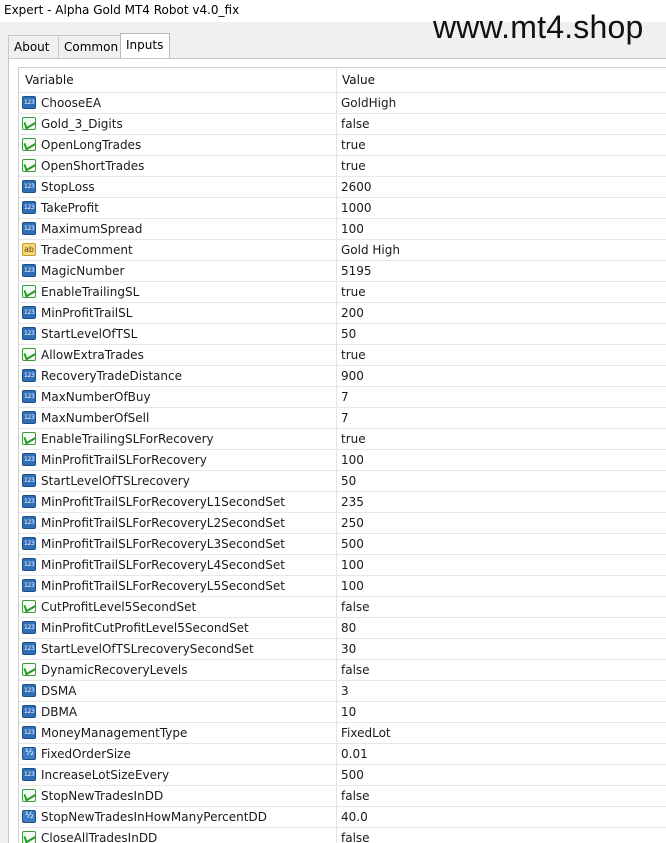 The image size is (666, 843). I want to click on table-row: DynamicRecoveryLevels false, so click(342, 670).